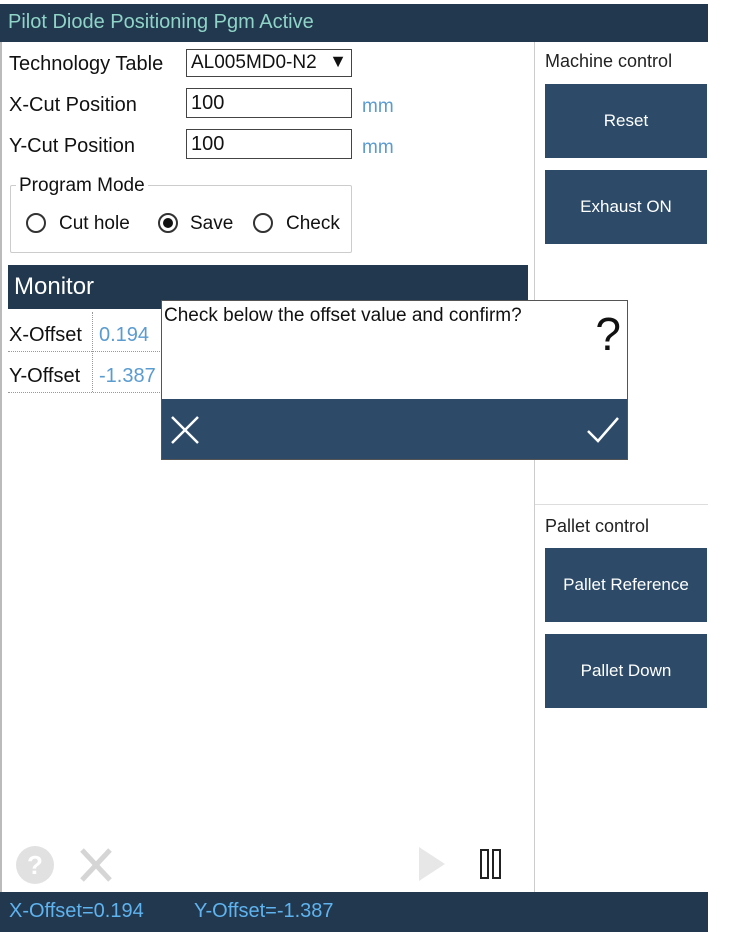 This screenshot has height=932, width=756. I want to click on pallet-down-button: Pallet Down, so click(626, 671).